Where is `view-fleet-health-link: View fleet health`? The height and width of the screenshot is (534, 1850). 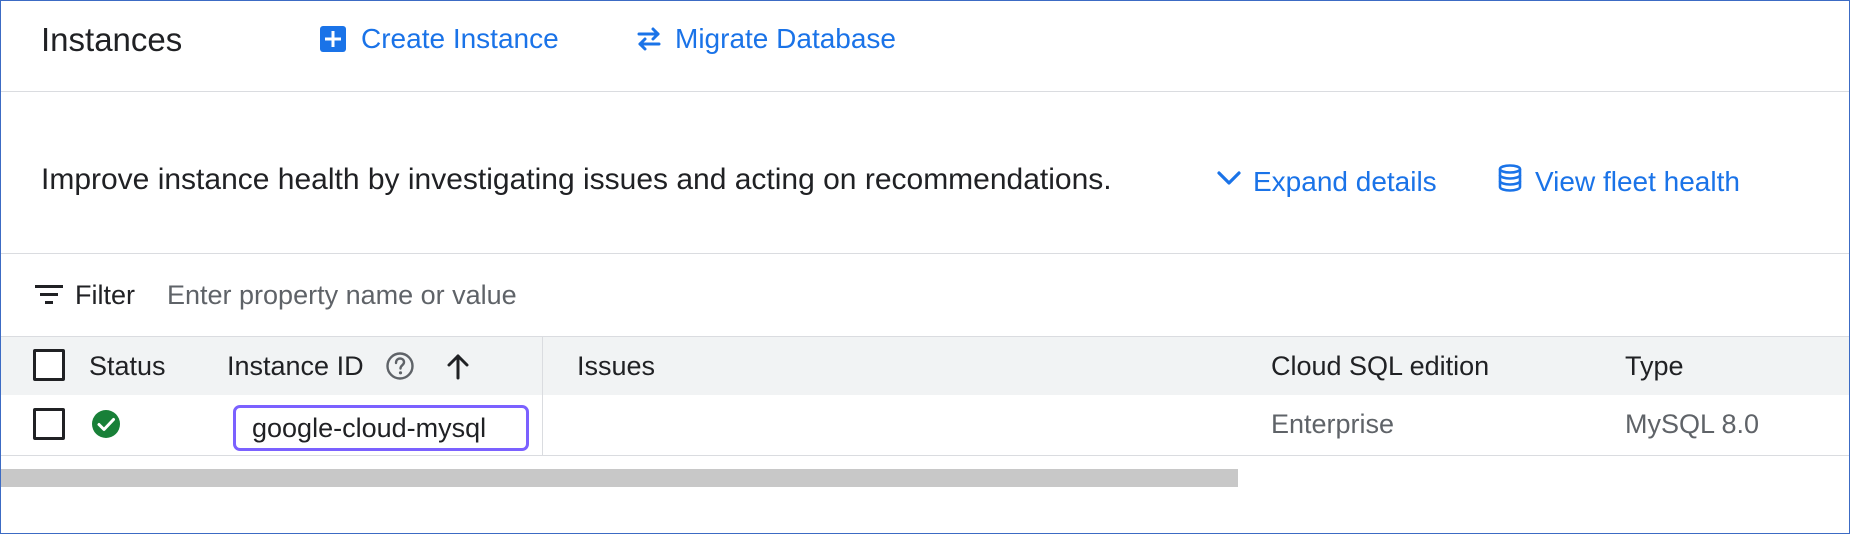
view-fleet-health-link: View fleet health is located at coordinates (1618, 181).